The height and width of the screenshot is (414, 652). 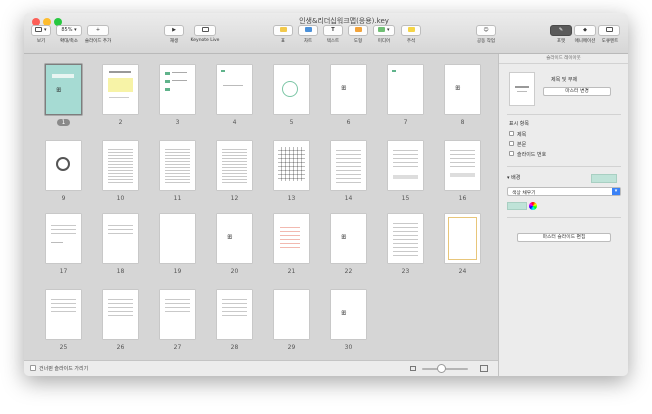 I want to click on body-option-label: 본문, so click(x=522, y=145).